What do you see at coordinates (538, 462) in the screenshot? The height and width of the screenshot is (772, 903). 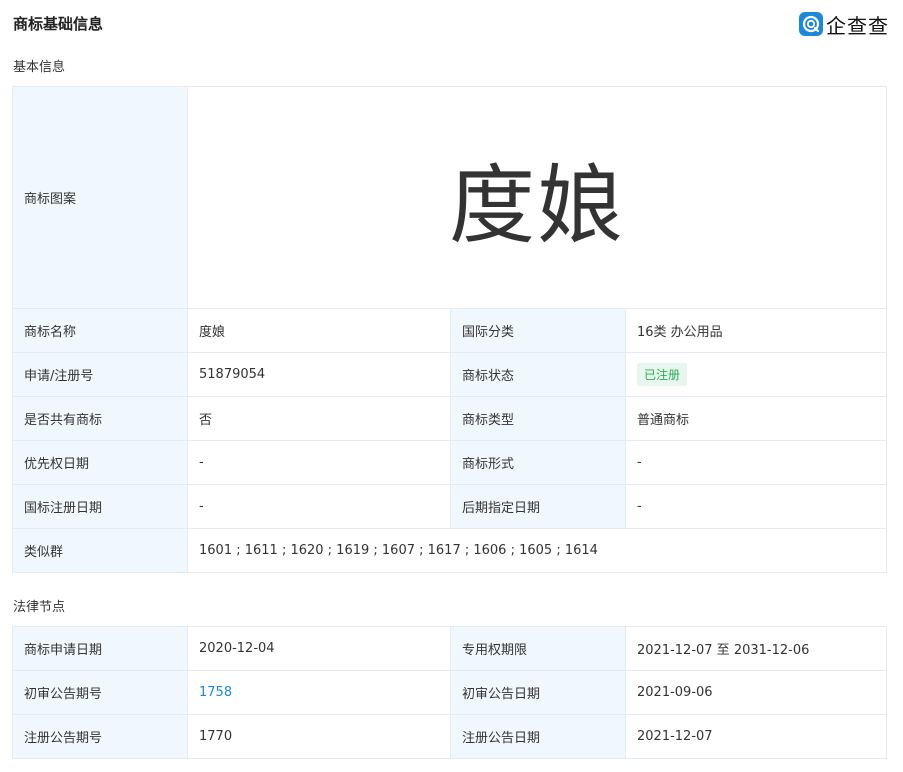 I see `field-label: 商标形式` at bounding box center [538, 462].